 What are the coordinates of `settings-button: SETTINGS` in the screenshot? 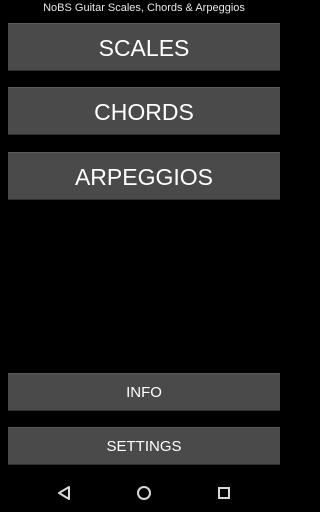 It's located at (144, 446).